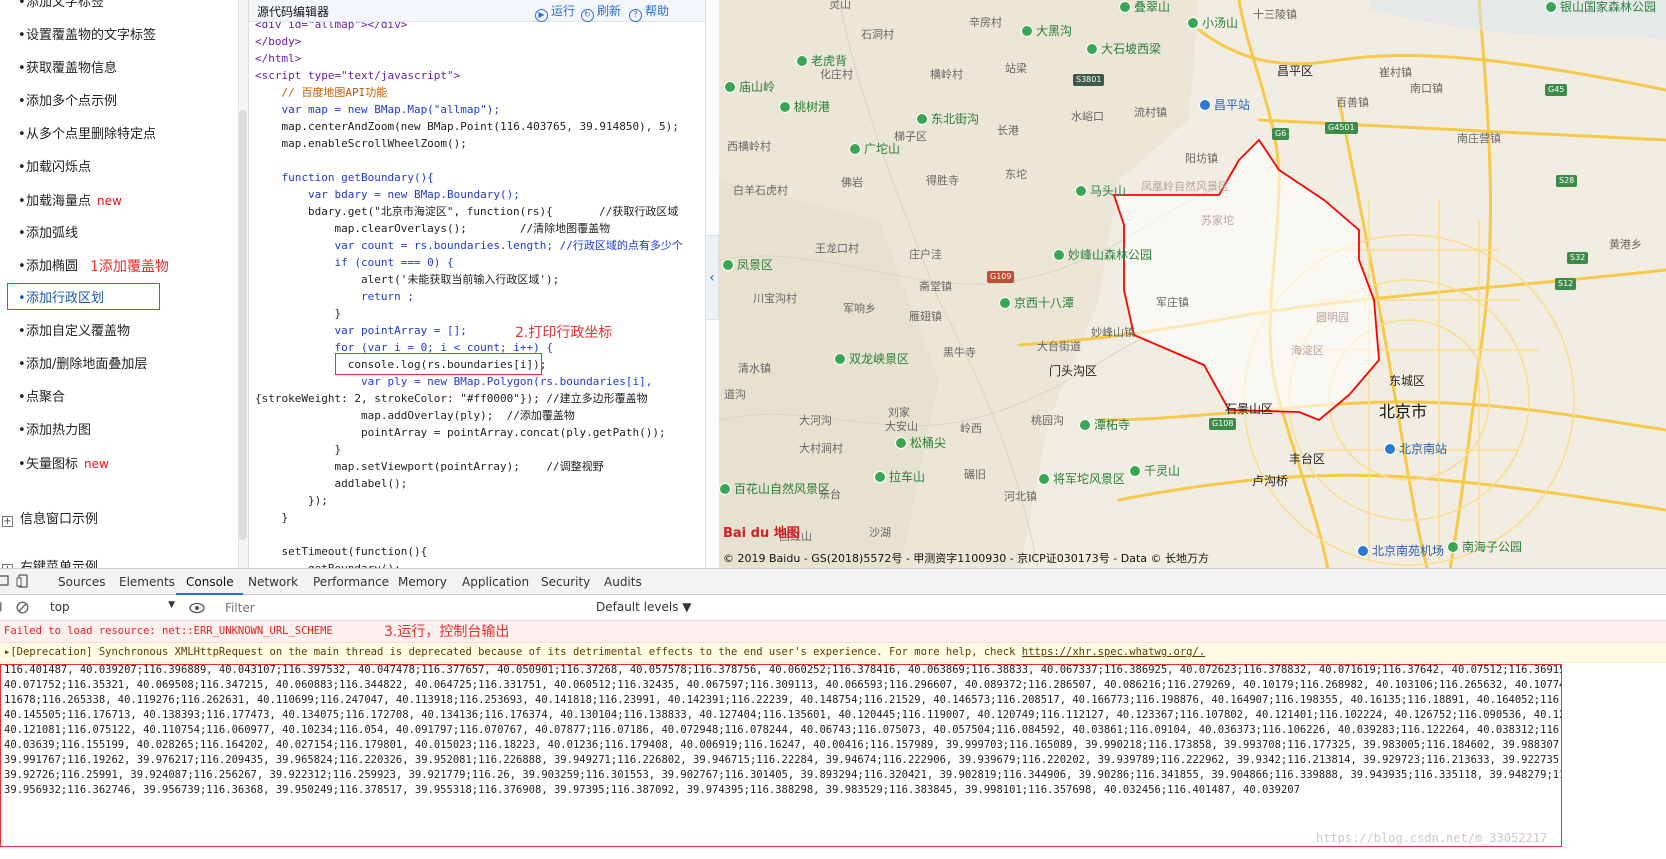 The width and height of the screenshot is (1666, 859). Describe the element at coordinates (644, 607) in the screenshot. I see `log-levels-dropdown: Default levels ▼` at that location.